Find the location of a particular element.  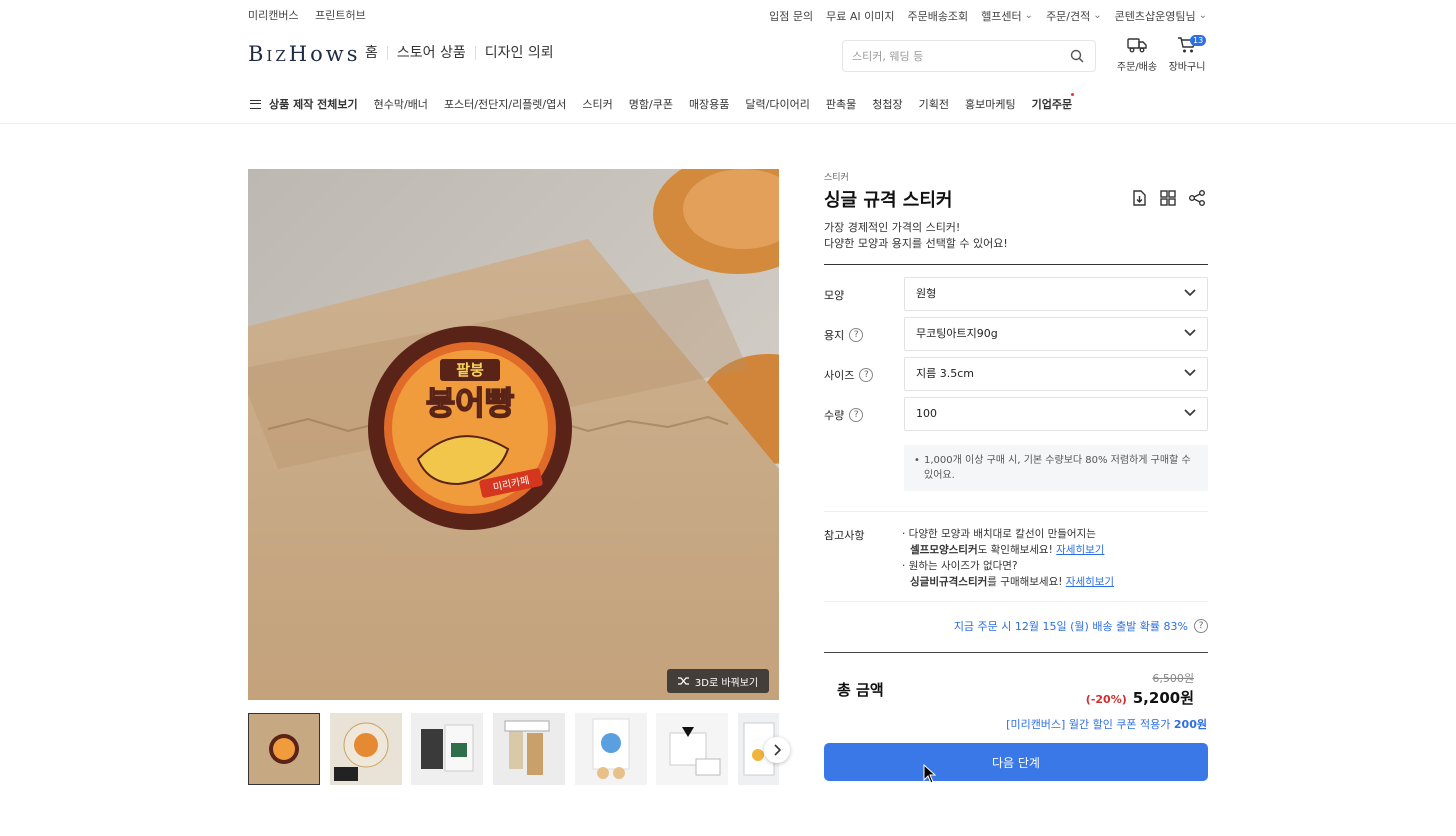

nav-store-products: 스토어 상품 is located at coordinates (432, 53).